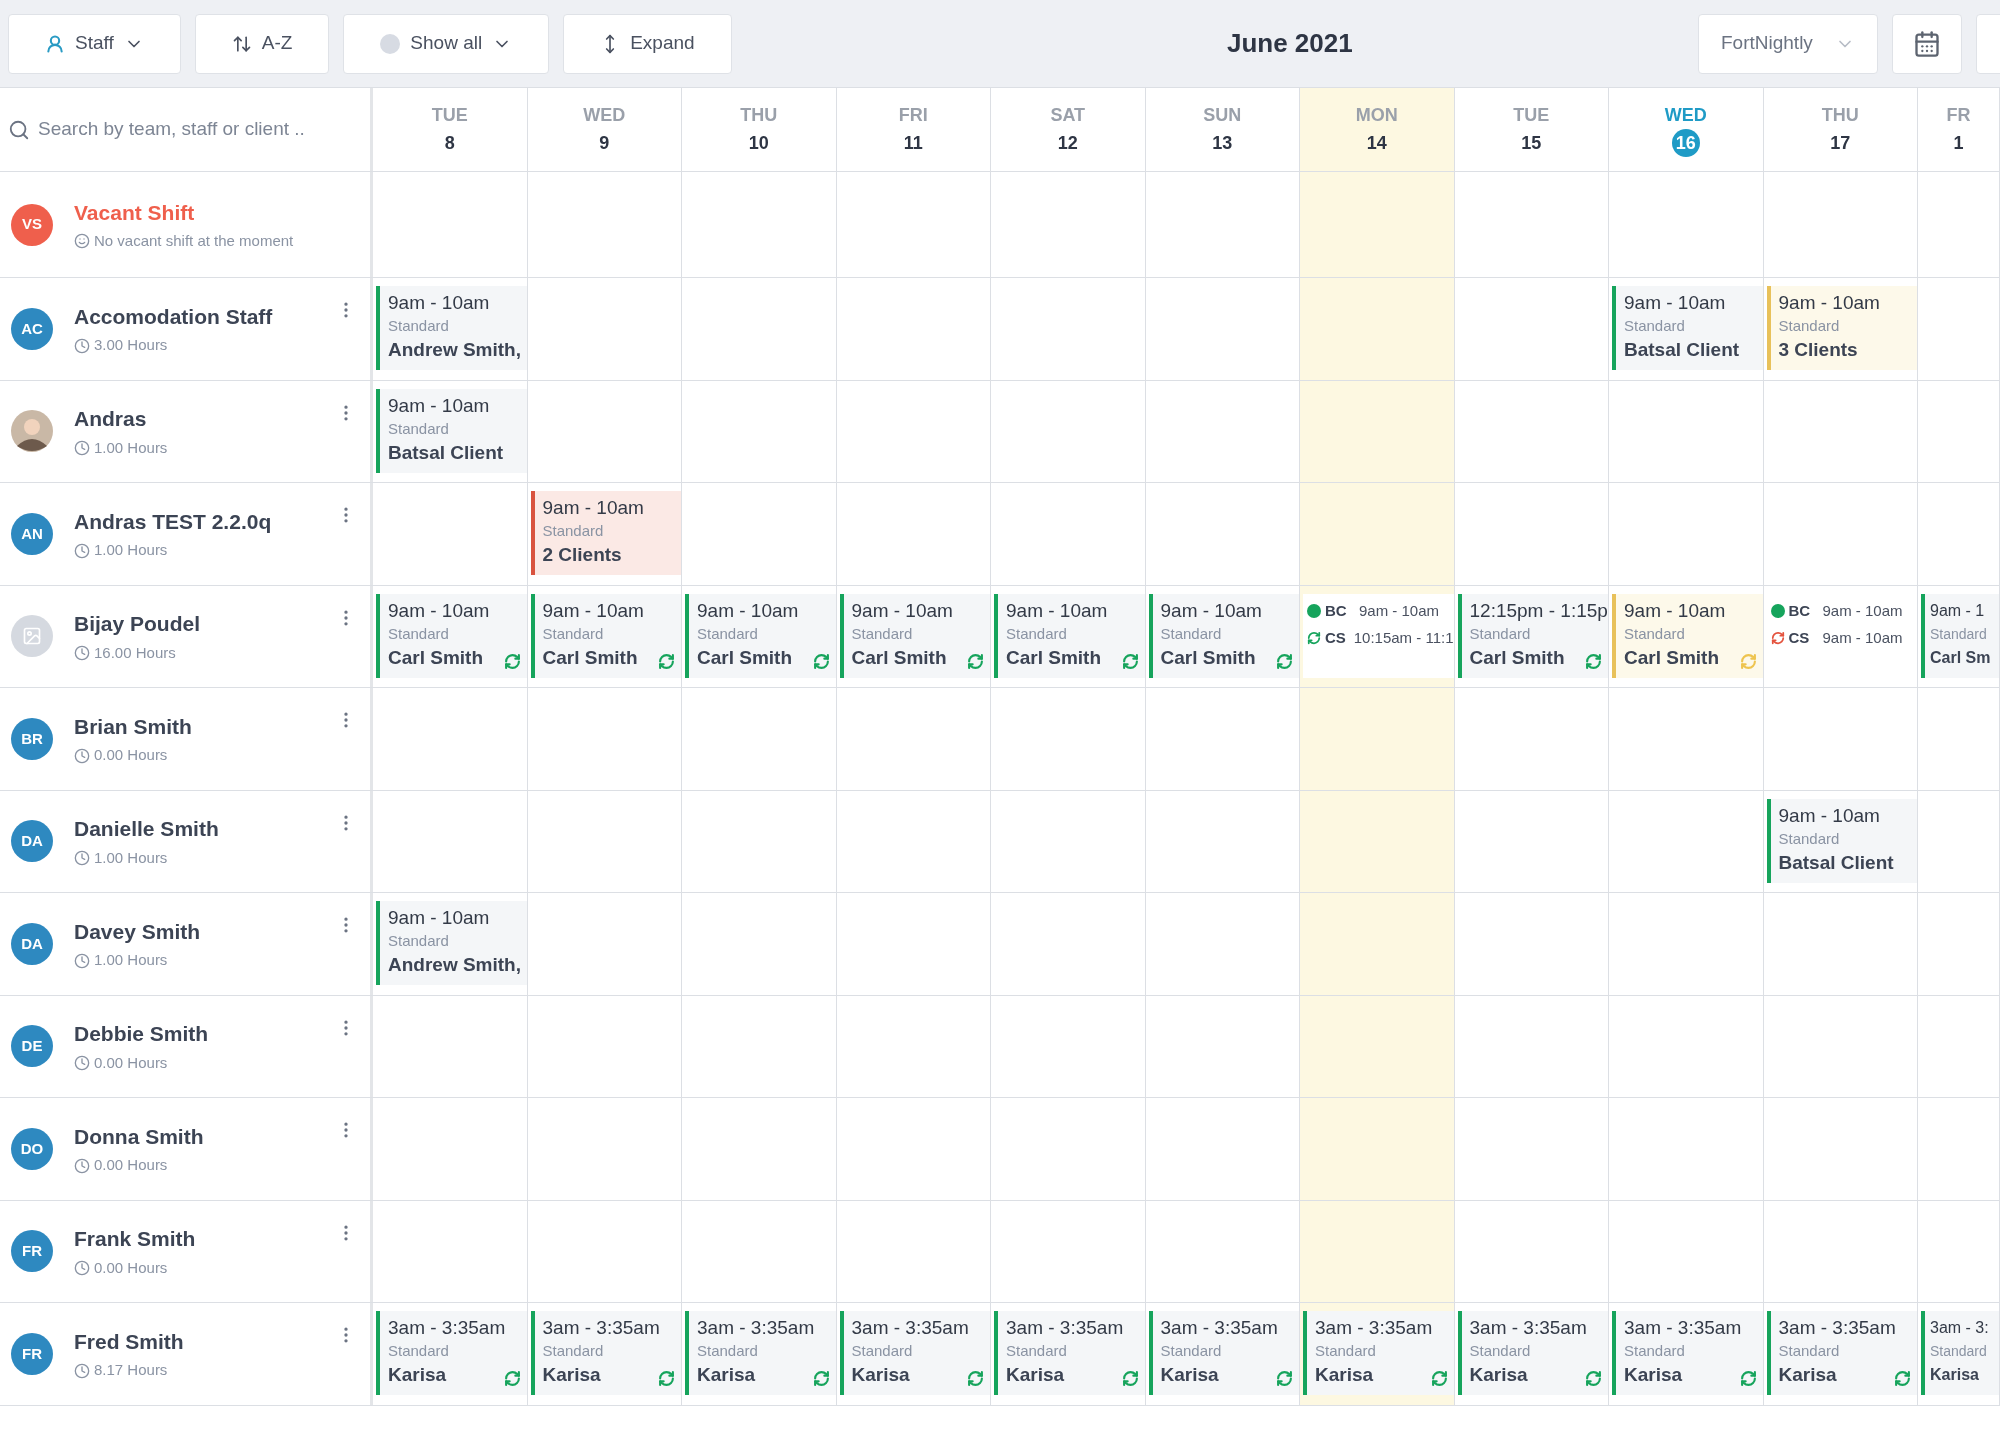  Describe the element at coordinates (194, 1136) in the screenshot. I see `staff-name: Donna Smith` at that location.